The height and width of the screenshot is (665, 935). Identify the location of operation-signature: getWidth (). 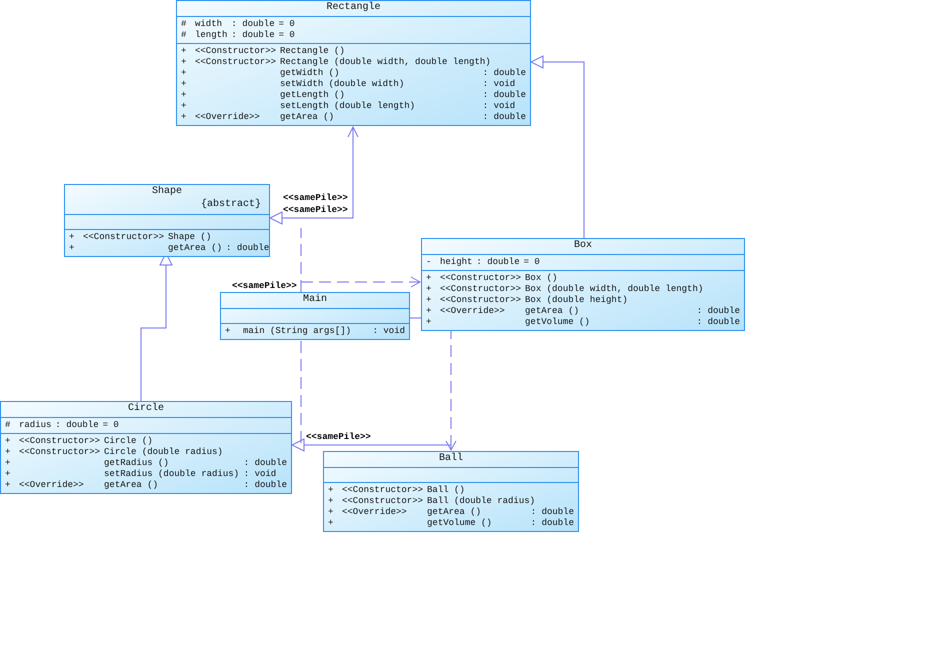
(310, 73).